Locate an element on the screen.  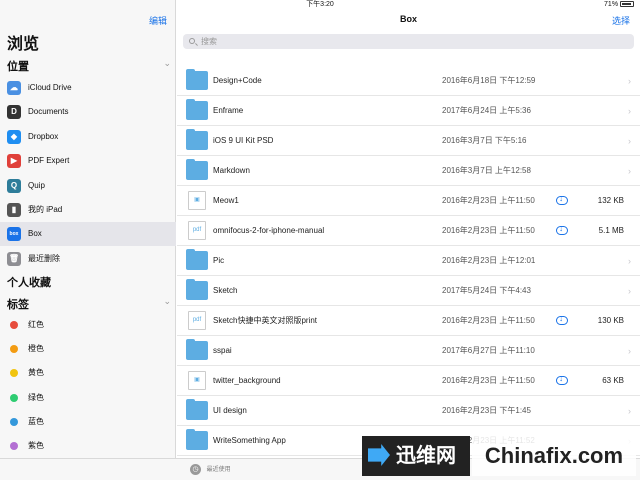
sidebar-title: 浏览 is located at coordinates (23, 44).